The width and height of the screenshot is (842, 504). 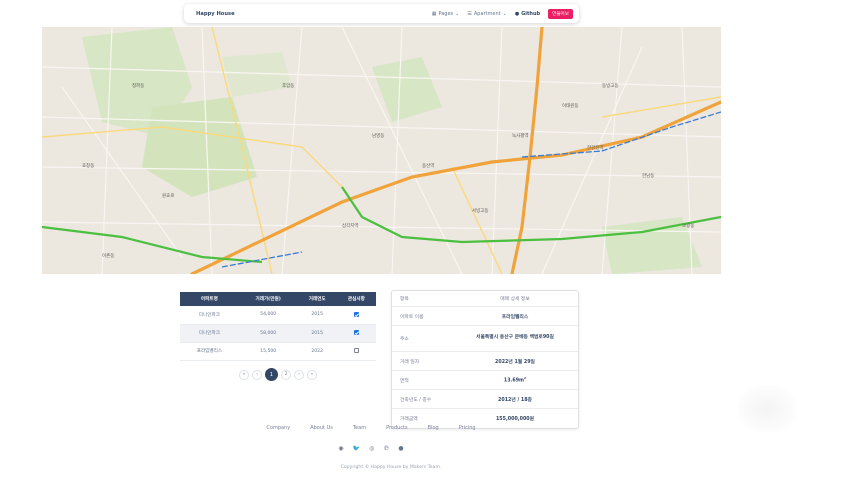 What do you see at coordinates (570, 105) in the screenshot?
I see `map-place-label: 이태원동` at bounding box center [570, 105].